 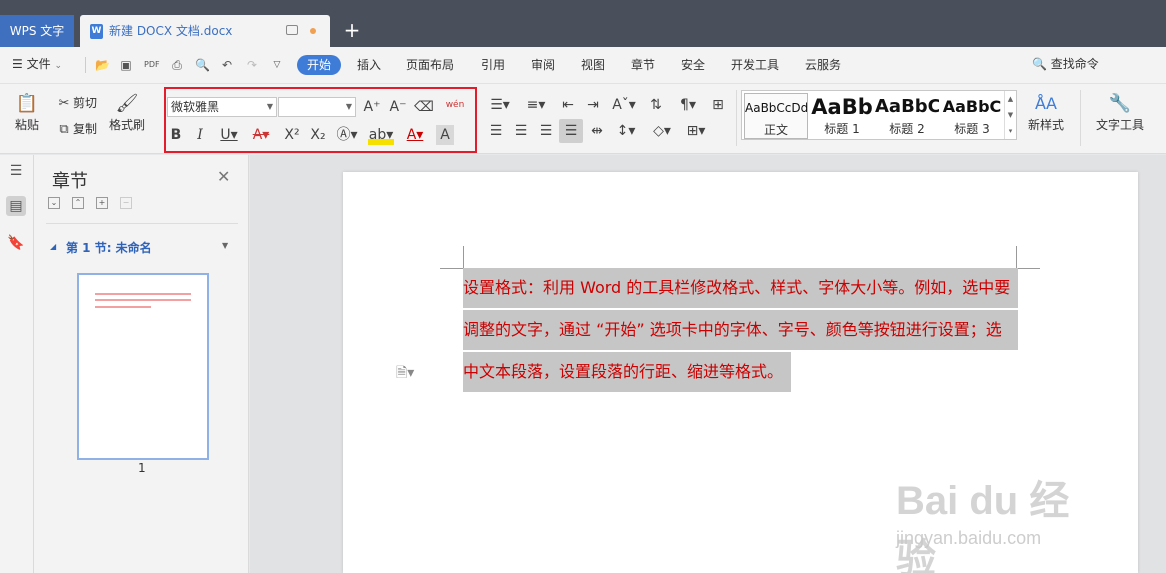 I want to click on menu-review: 审阅, so click(x=543, y=65).